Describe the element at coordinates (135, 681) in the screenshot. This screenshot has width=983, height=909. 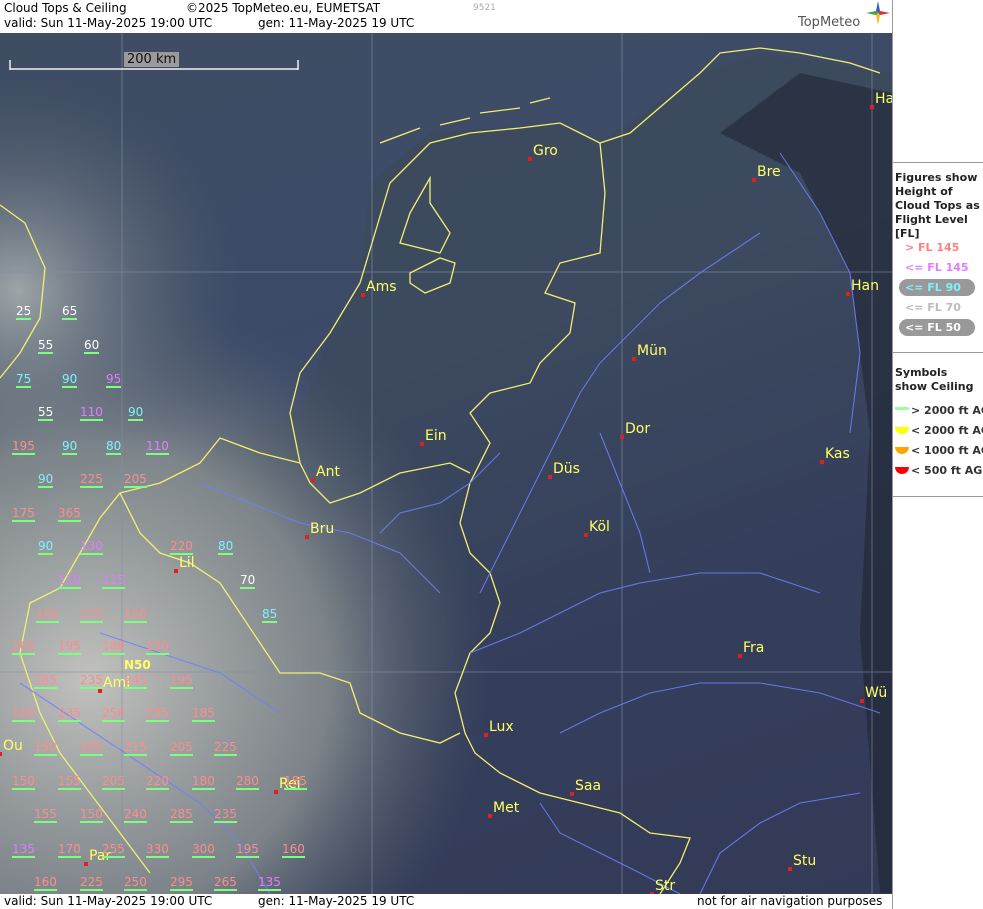
I see `cloud-top-value: 245` at that location.